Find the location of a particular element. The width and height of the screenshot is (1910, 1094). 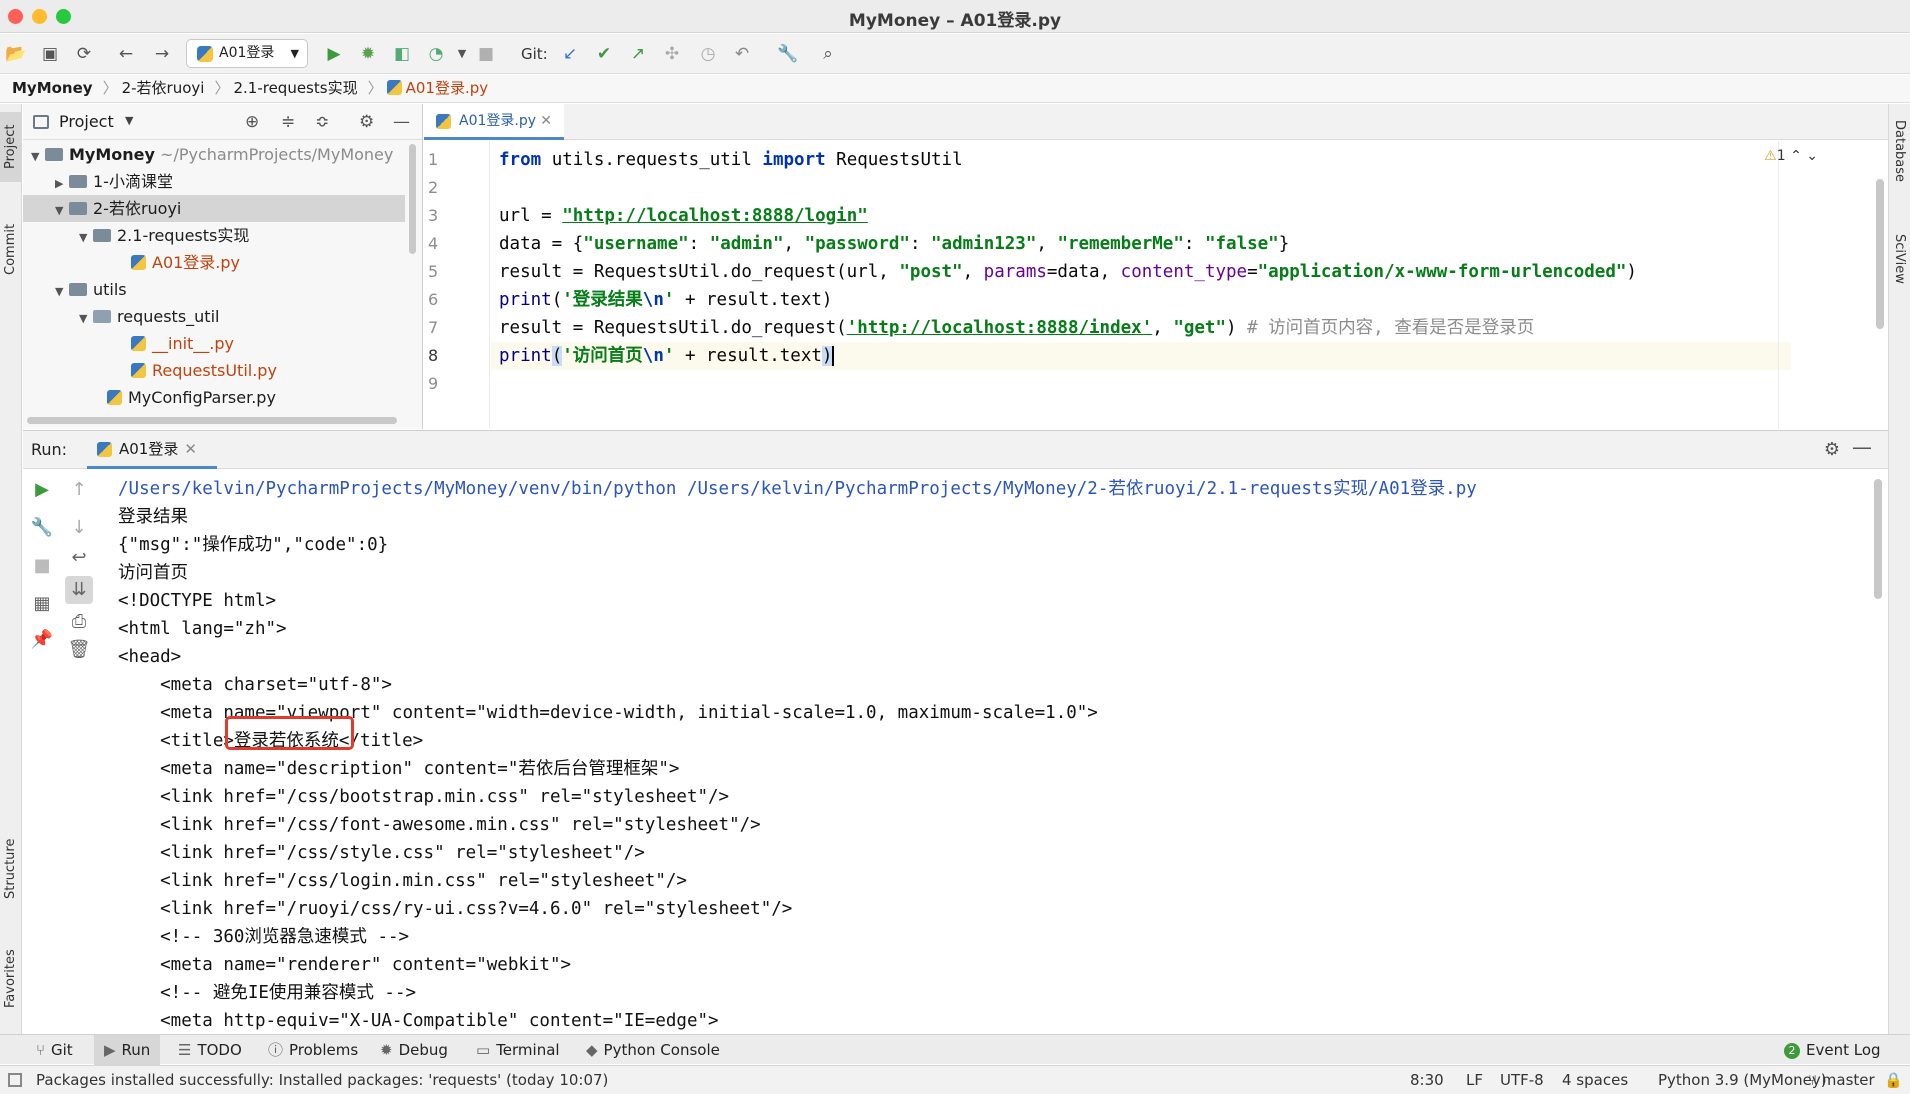

console-line: <html lang="zh"> is located at coordinates (202, 629).